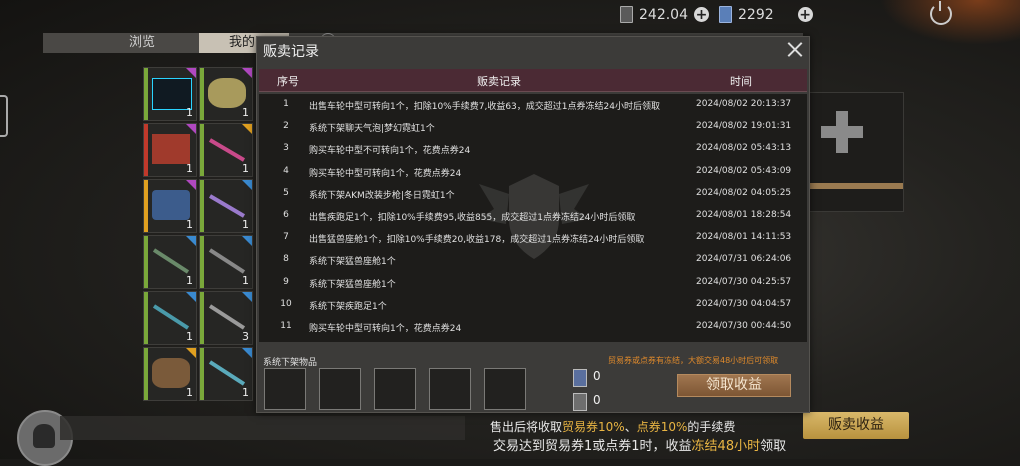 The width and height of the screenshot is (1020, 466). Describe the element at coordinates (725, 14) in the screenshot. I see `points-ticket-icon` at that location.